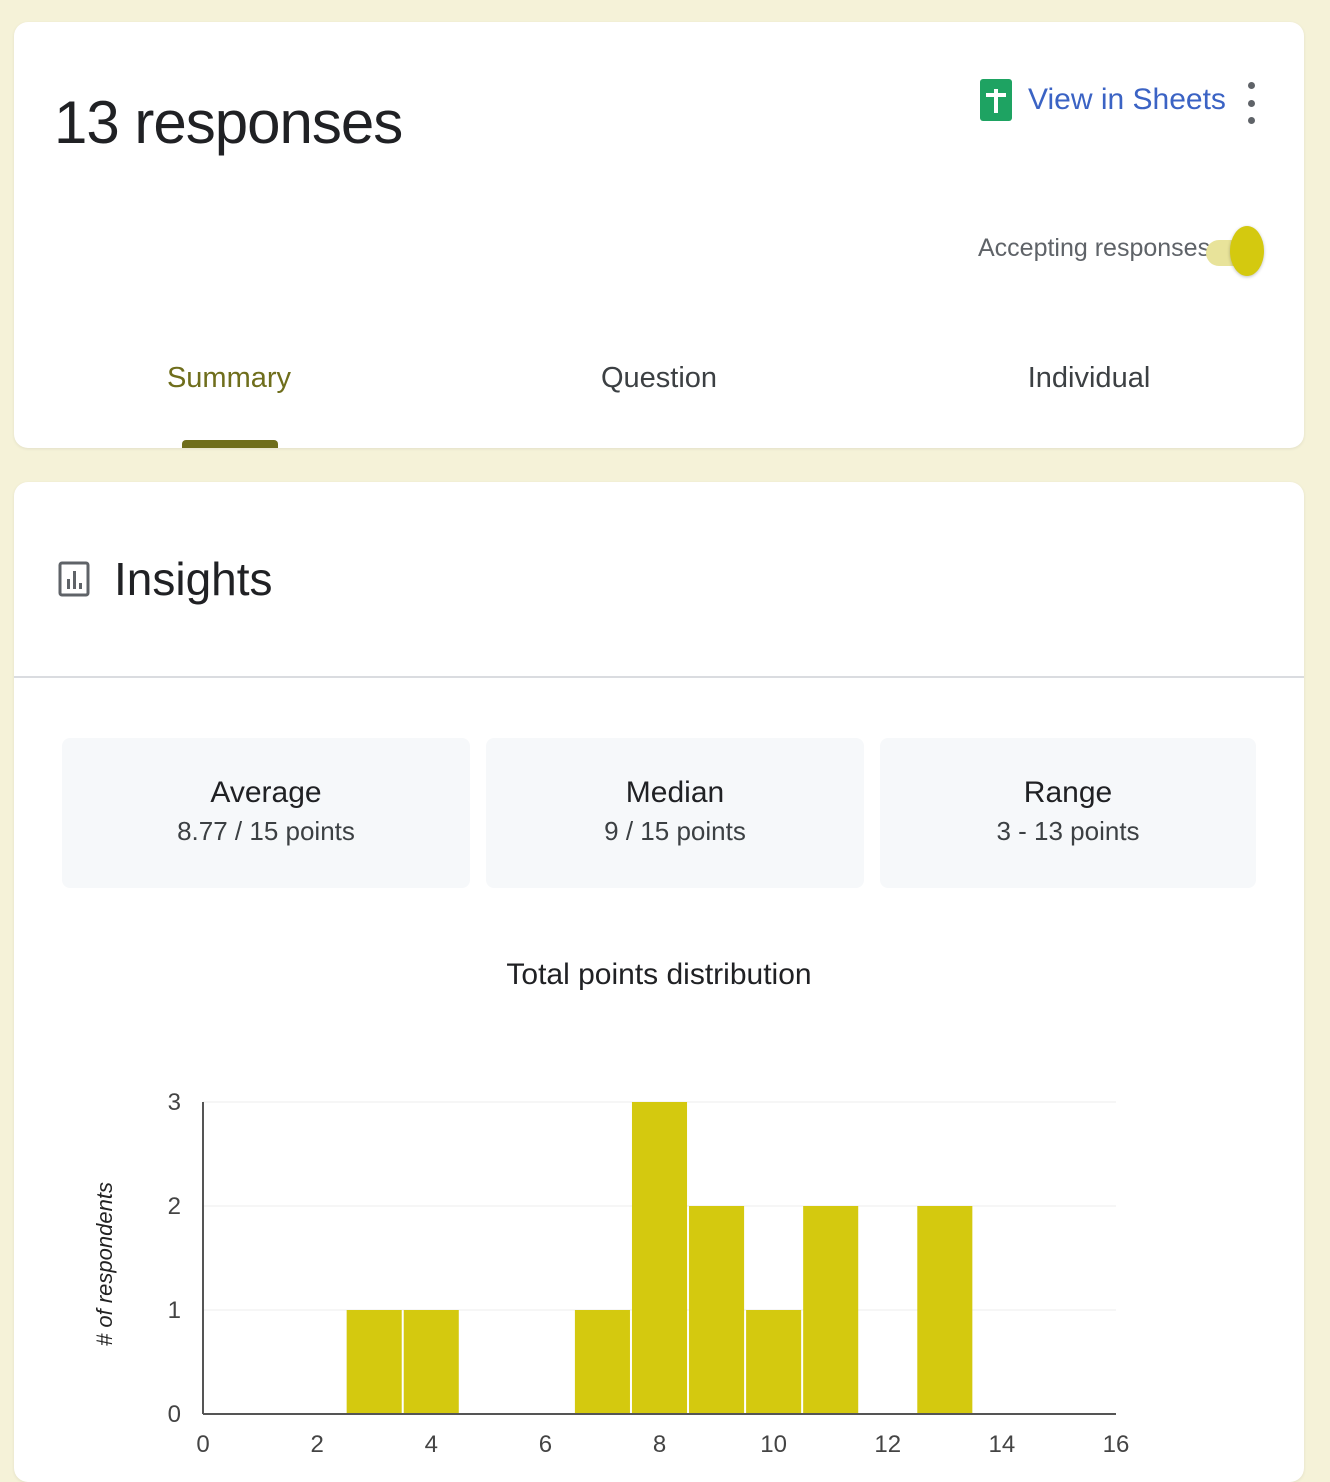 This screenshot has width=1330, height=1482. What do you see at coordinates (773, 1444) in the screenshot?
I see `x-tick-label: 10` at bounding box center [773, 1444].